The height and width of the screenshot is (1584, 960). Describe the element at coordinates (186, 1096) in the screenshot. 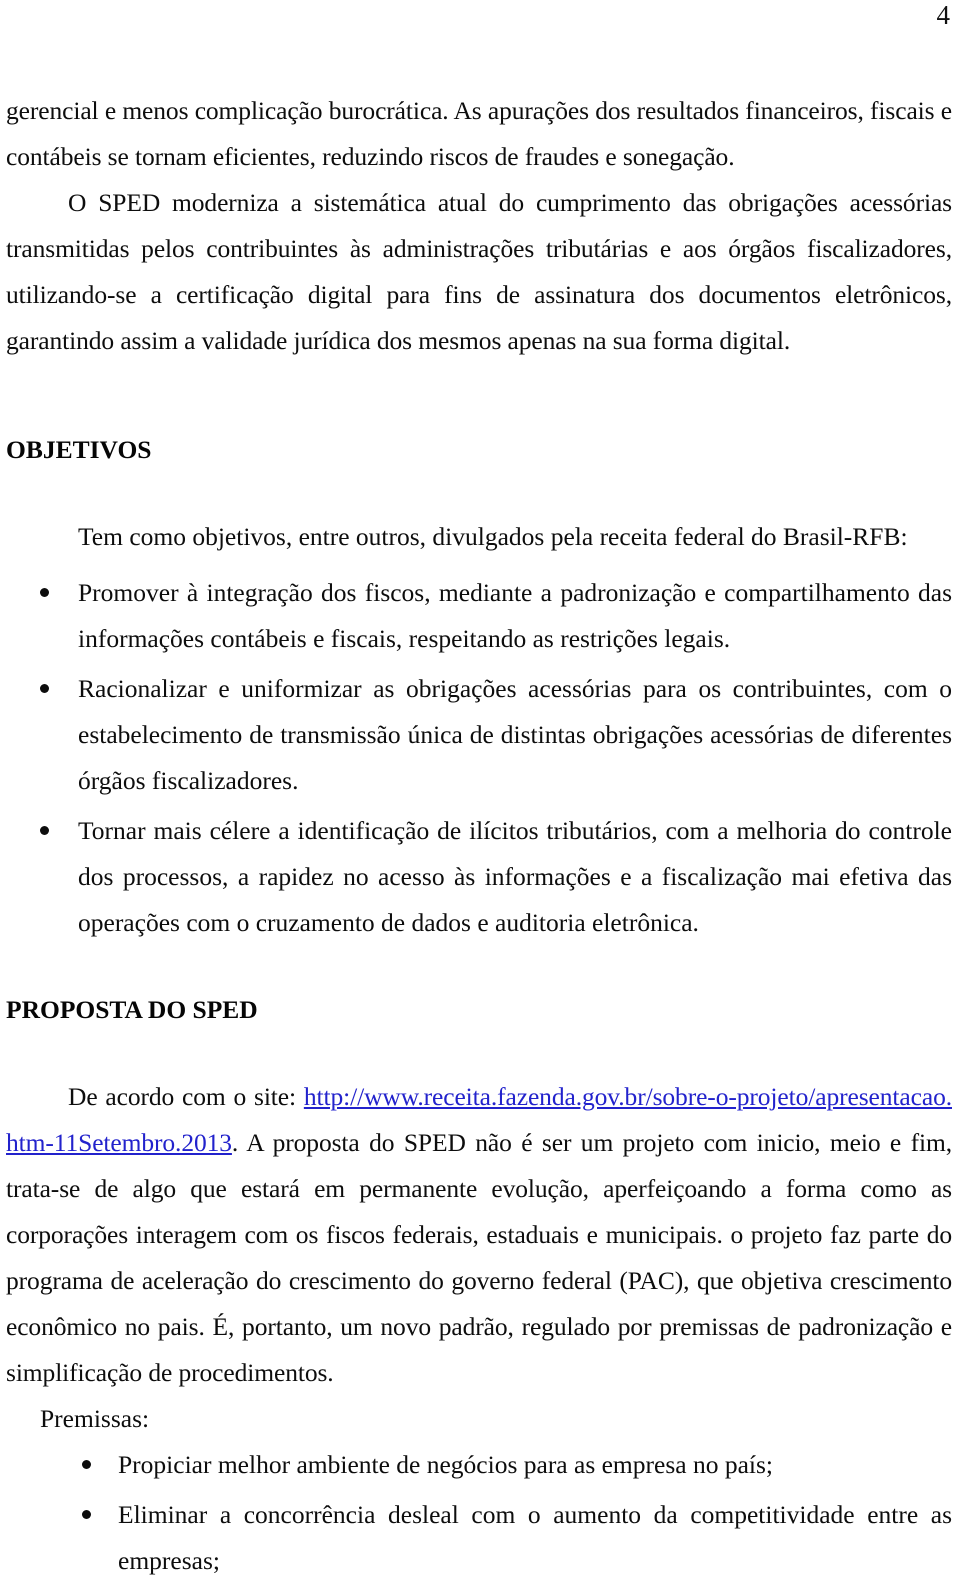

I see `proposta-intro-prefix: De acordo com o site:` at that location.